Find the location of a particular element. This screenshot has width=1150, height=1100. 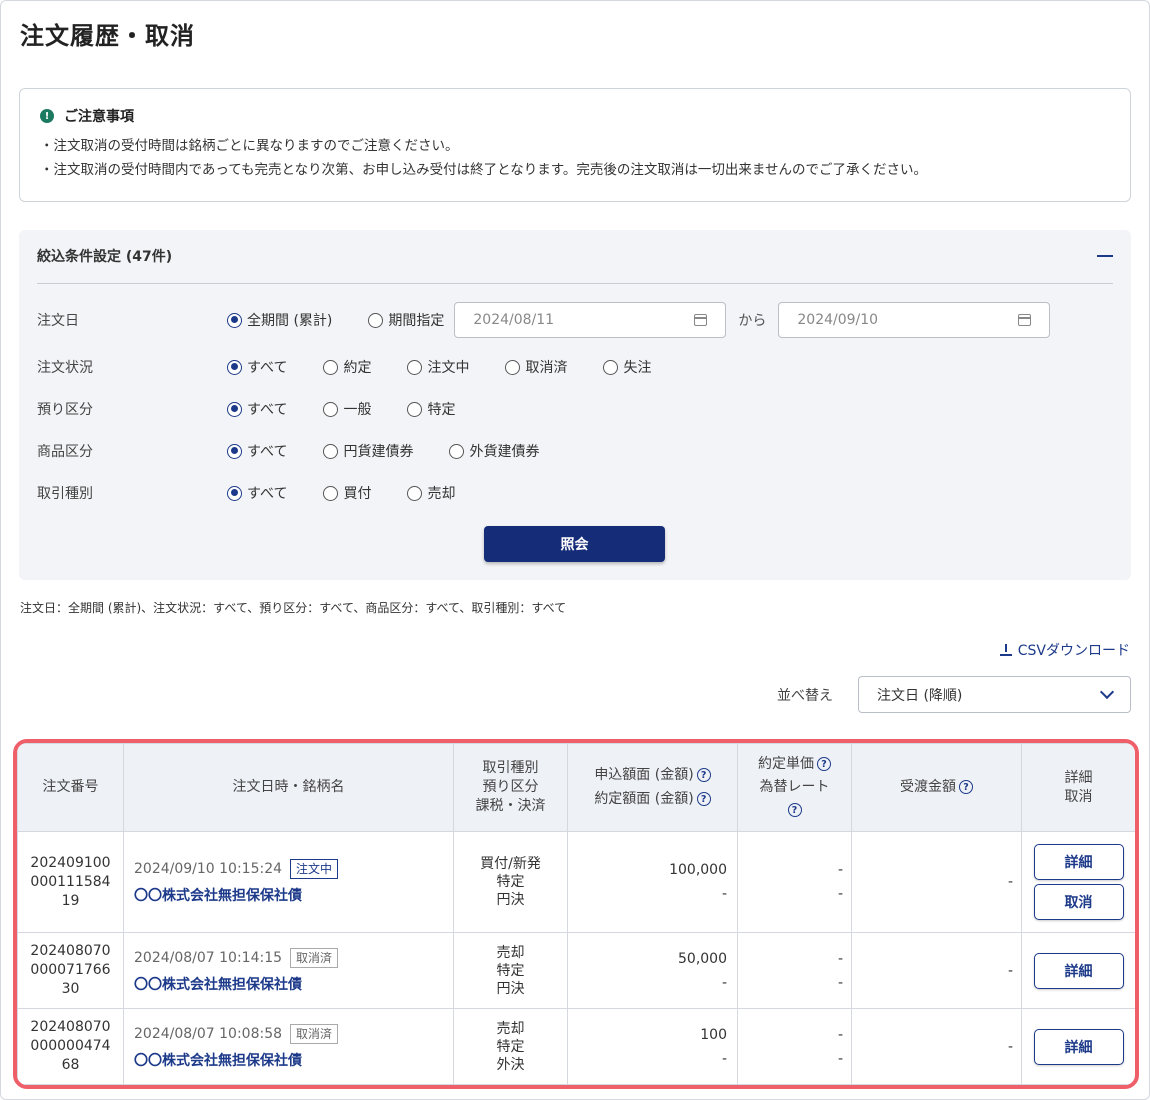

radio-deposit-general: 一般 is located at coordinates (347, 409).